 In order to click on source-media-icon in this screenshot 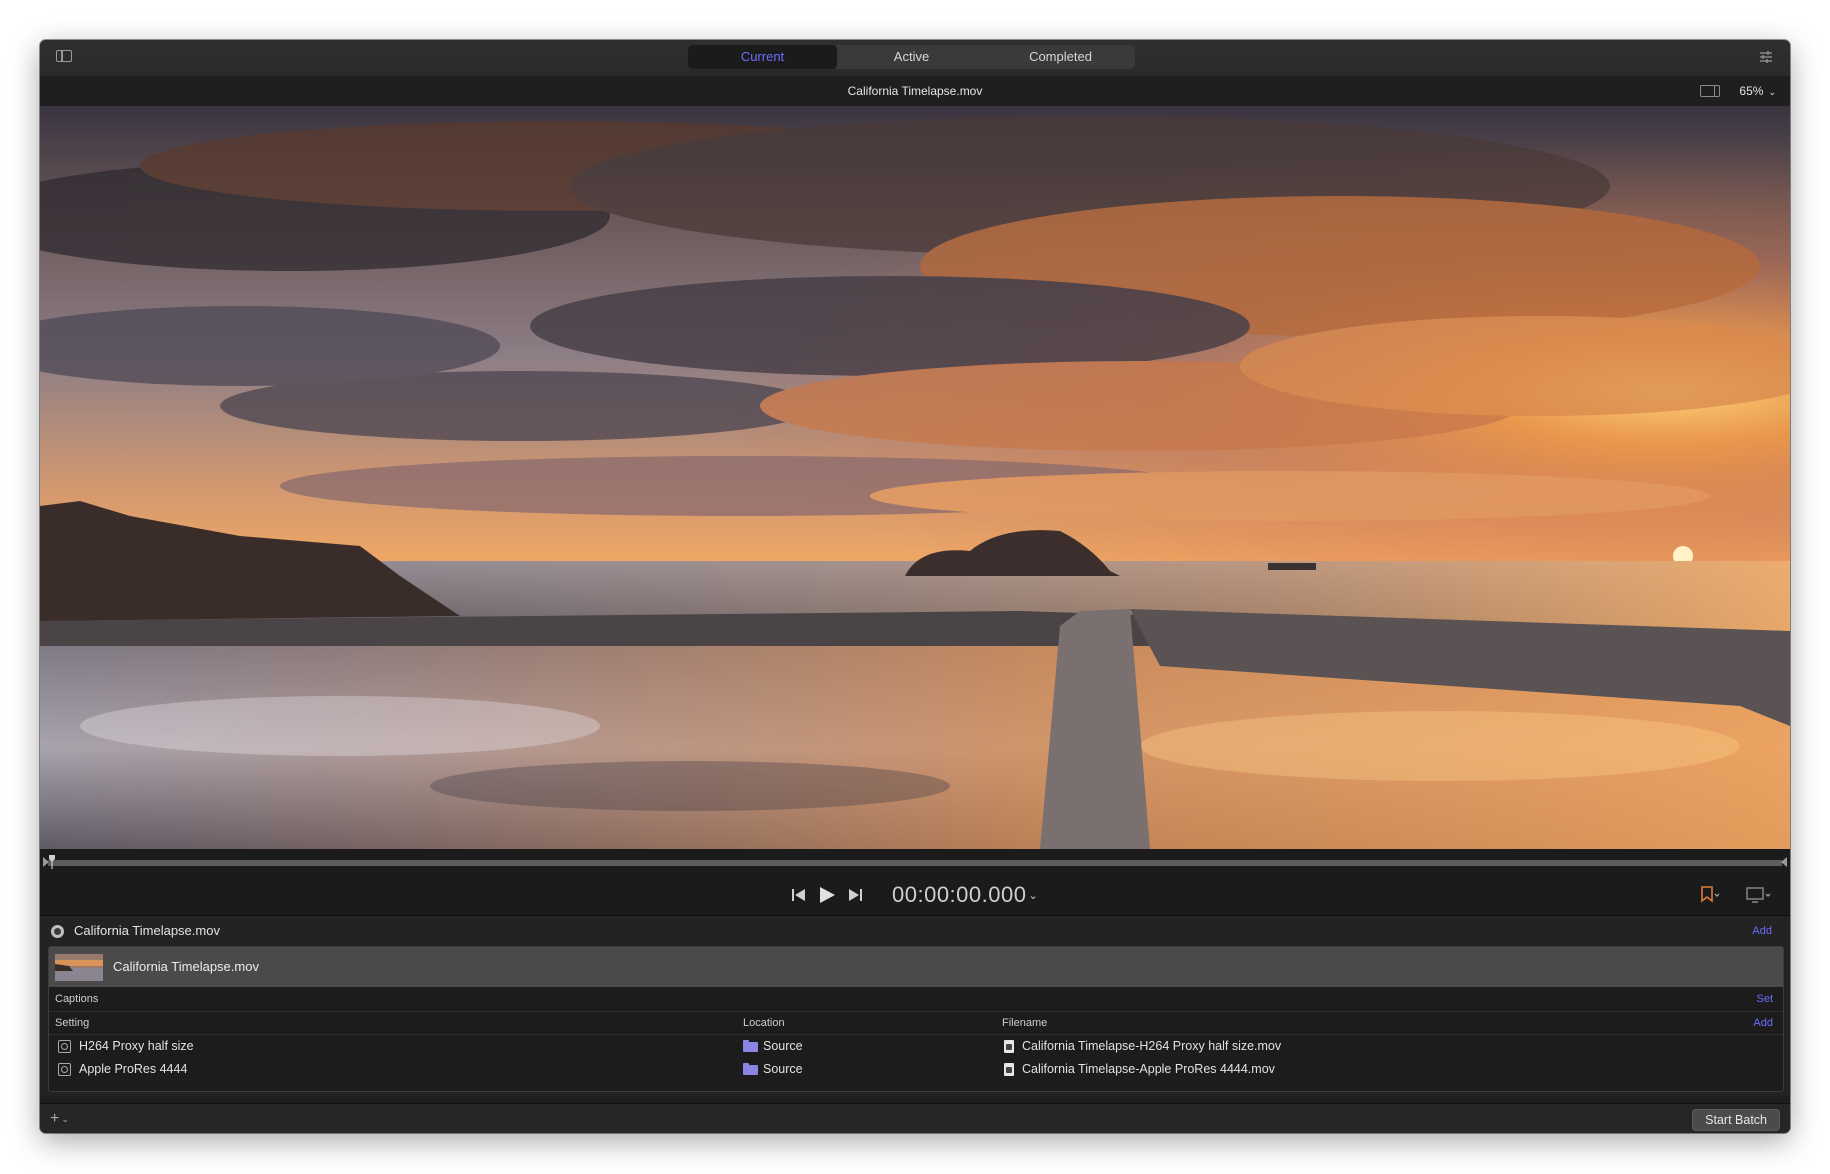, I will do `click(57, 931)`.